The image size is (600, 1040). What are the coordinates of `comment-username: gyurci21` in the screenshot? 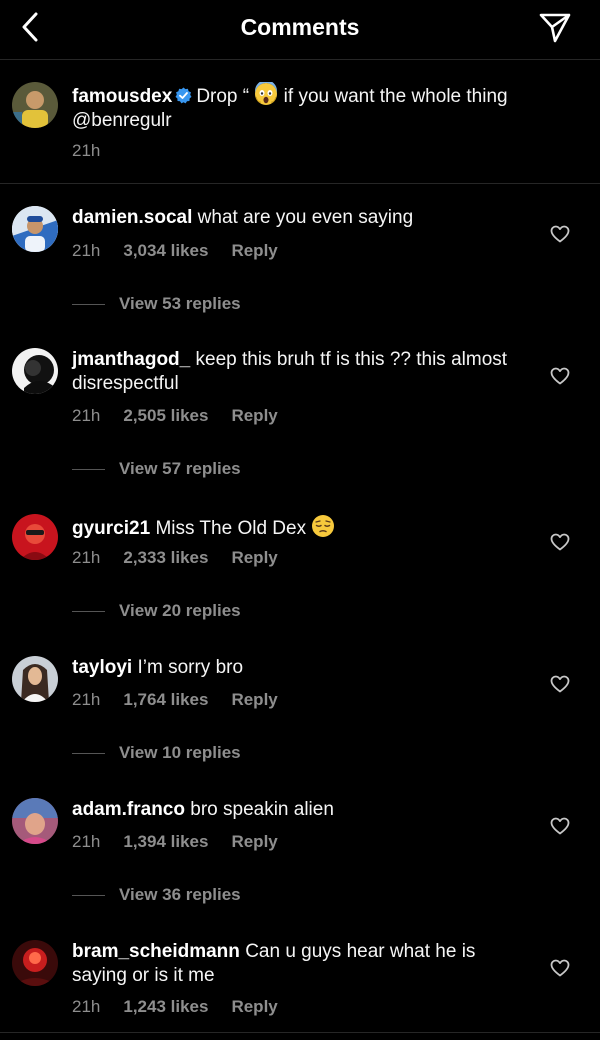 It's located at (111, 528).